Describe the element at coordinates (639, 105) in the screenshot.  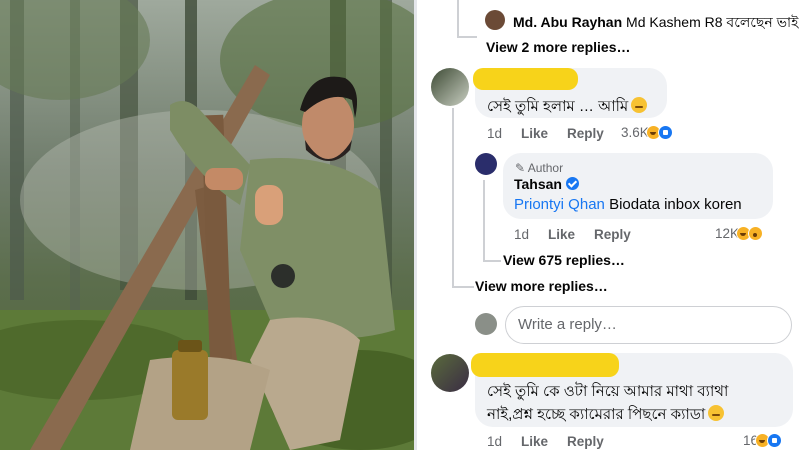
I see `pleading-face-icon` at that location.